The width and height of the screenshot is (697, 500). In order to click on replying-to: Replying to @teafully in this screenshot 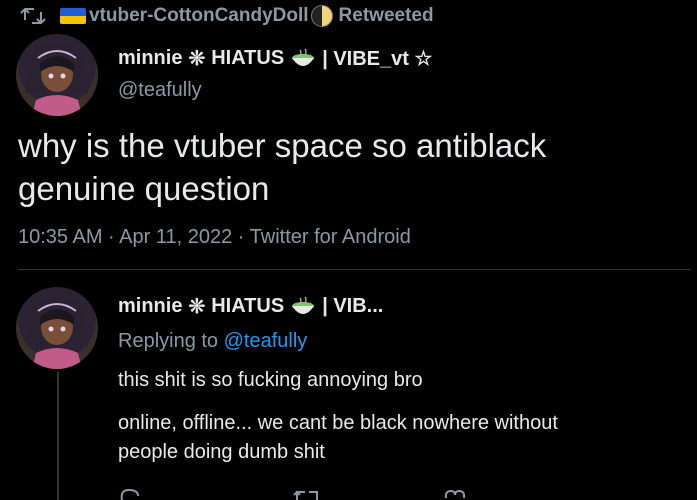, I will do `click(212, 341)`.